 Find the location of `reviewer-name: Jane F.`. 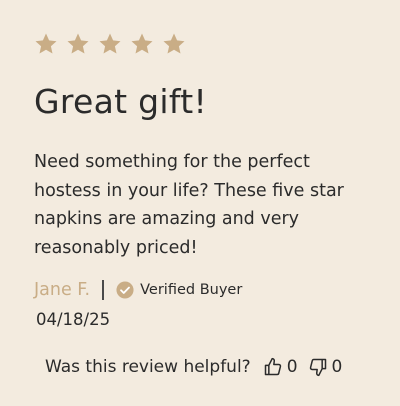

reviewer-name: Jane F. is located at coordinates (62, 290).